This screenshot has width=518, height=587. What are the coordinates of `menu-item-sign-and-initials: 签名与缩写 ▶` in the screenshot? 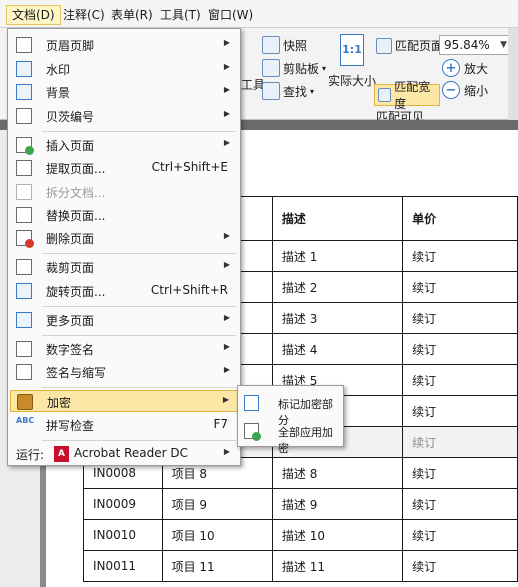 It's located at (124, 372).